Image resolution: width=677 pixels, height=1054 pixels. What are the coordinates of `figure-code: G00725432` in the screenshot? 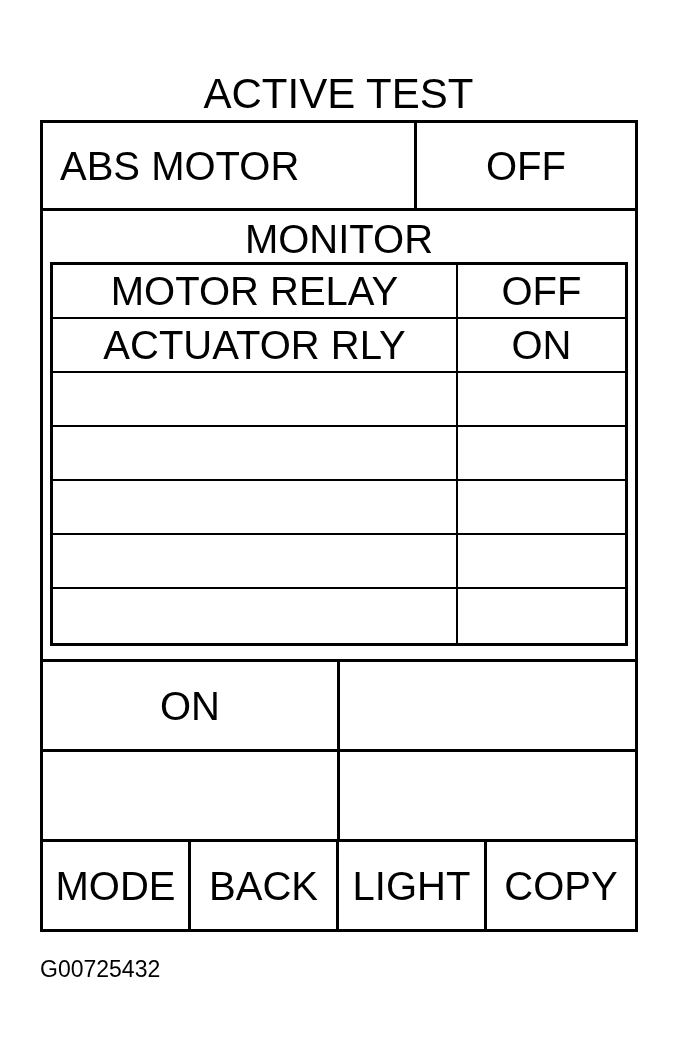 It's located at (100, 969).